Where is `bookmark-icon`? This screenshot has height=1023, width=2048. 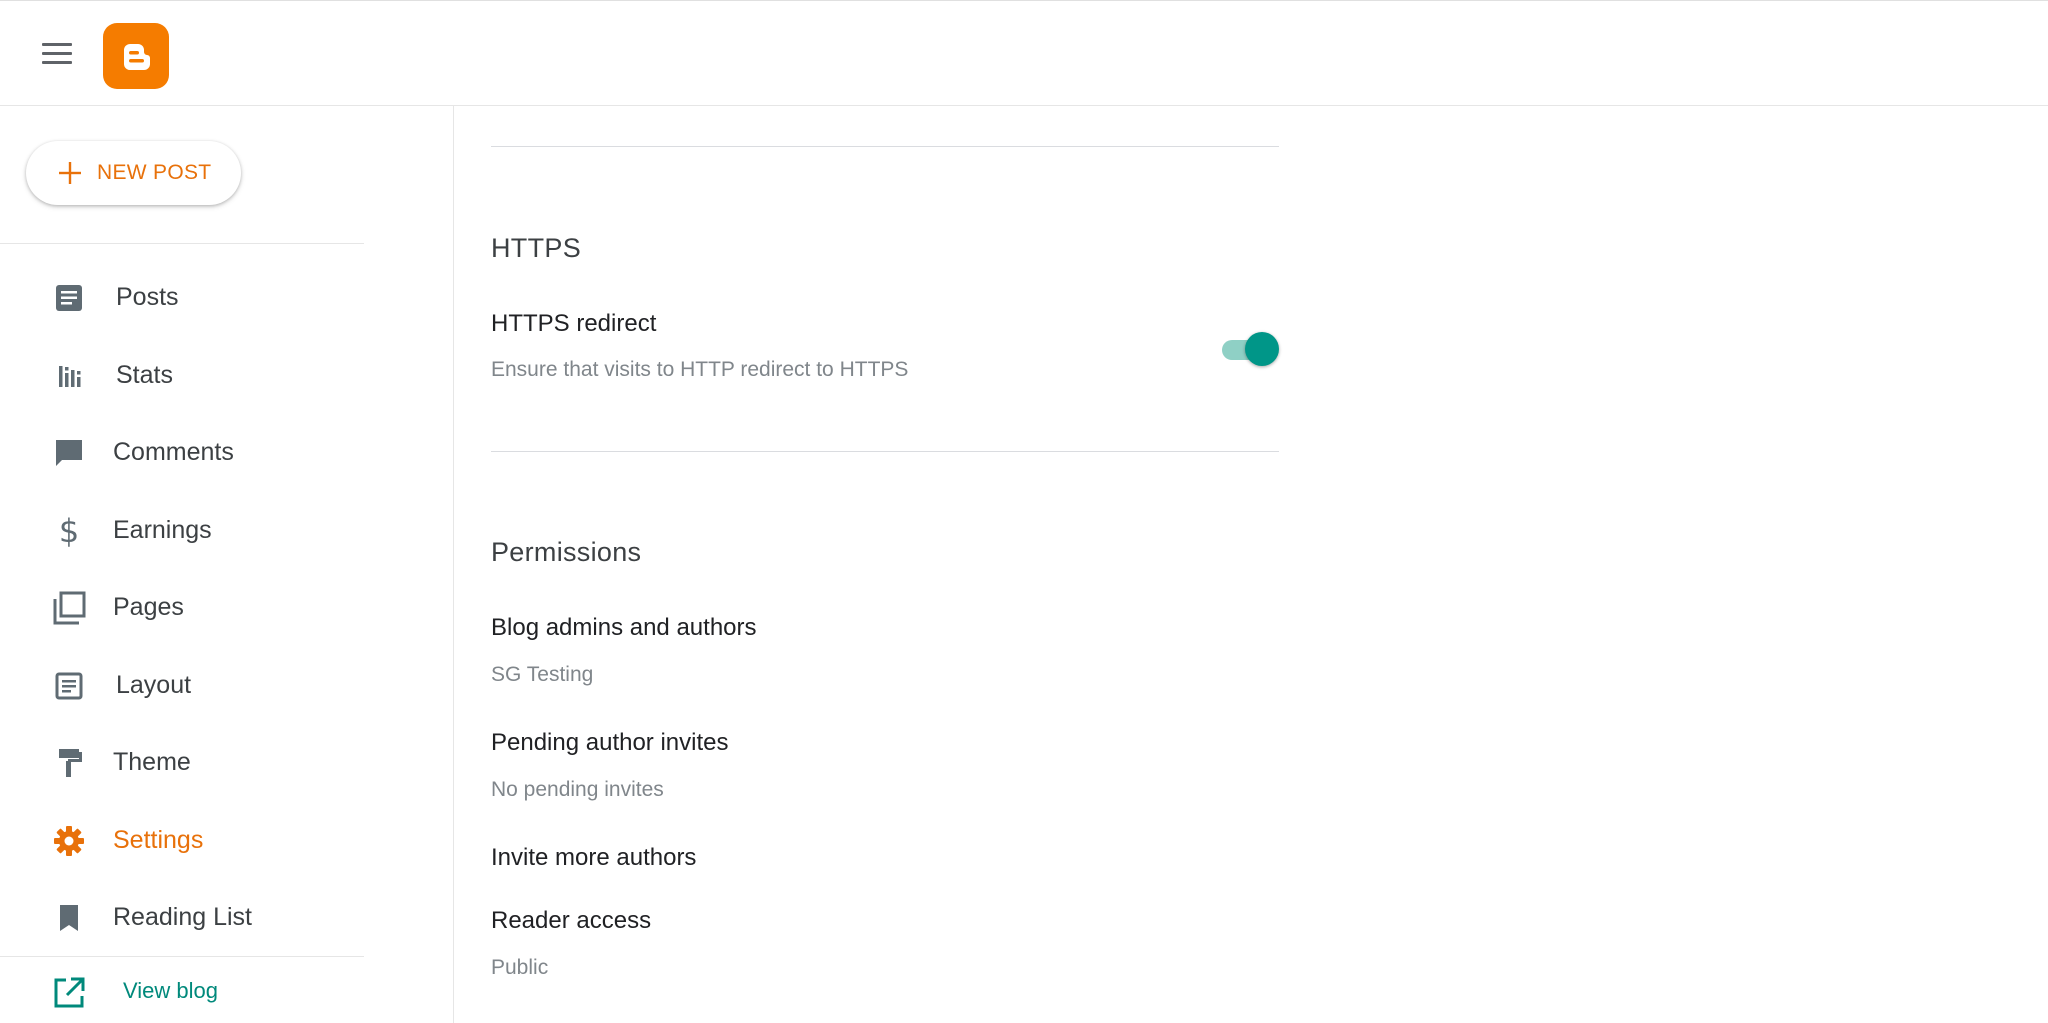
bookmark-icon is located at coordinates (69, 918).